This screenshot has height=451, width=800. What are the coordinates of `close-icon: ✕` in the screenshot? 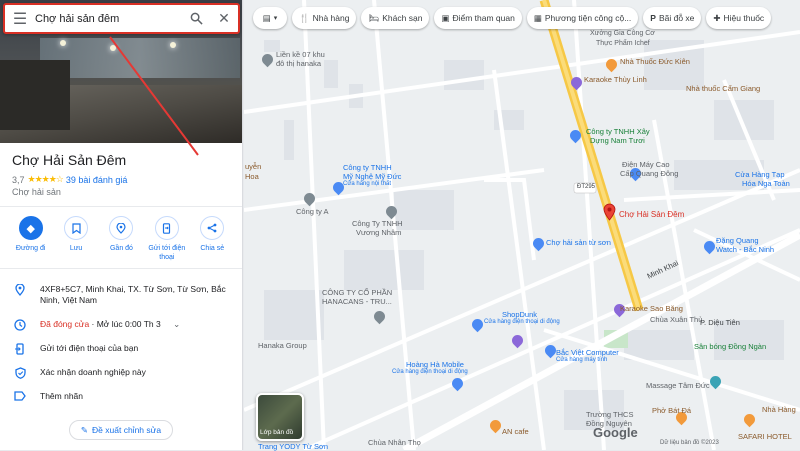 It's located at (224, 18).